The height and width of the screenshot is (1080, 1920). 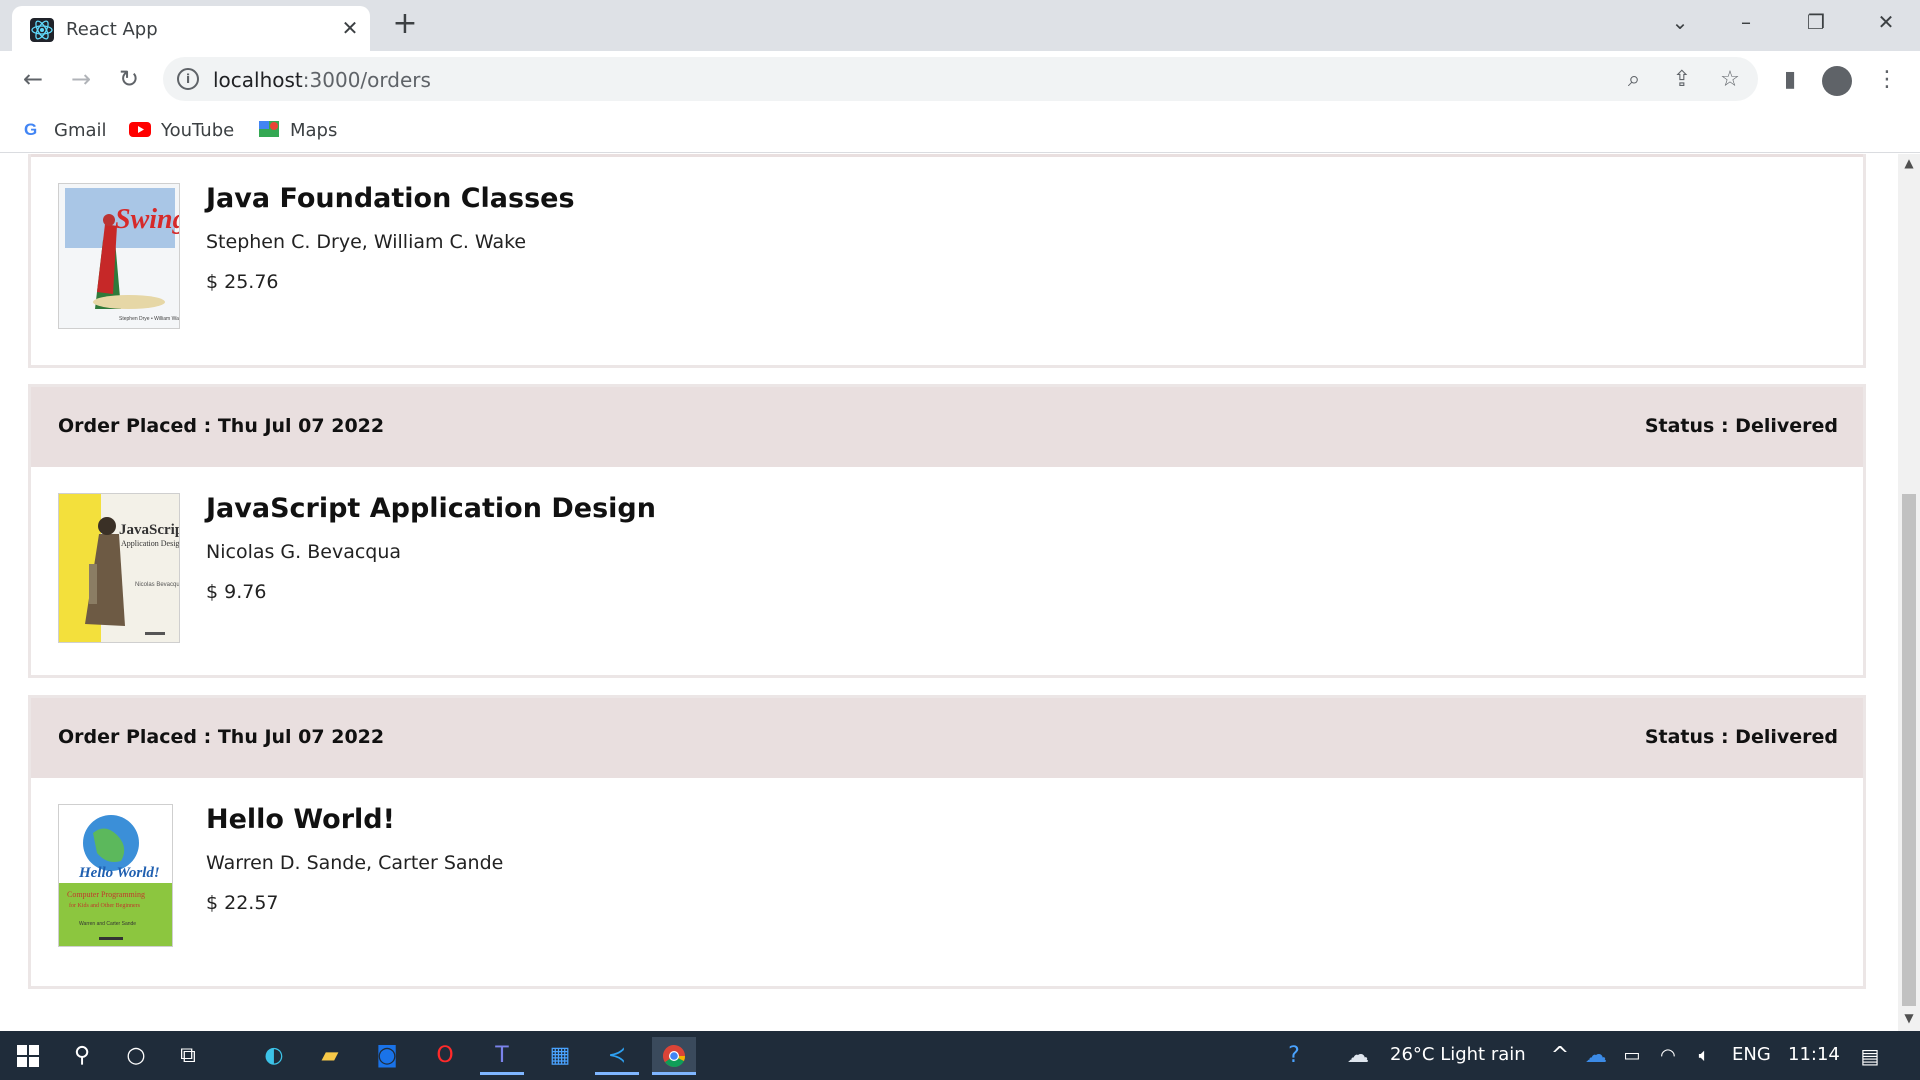 I want to click on svg-text: JavaScript, so click(x=149, y=530).